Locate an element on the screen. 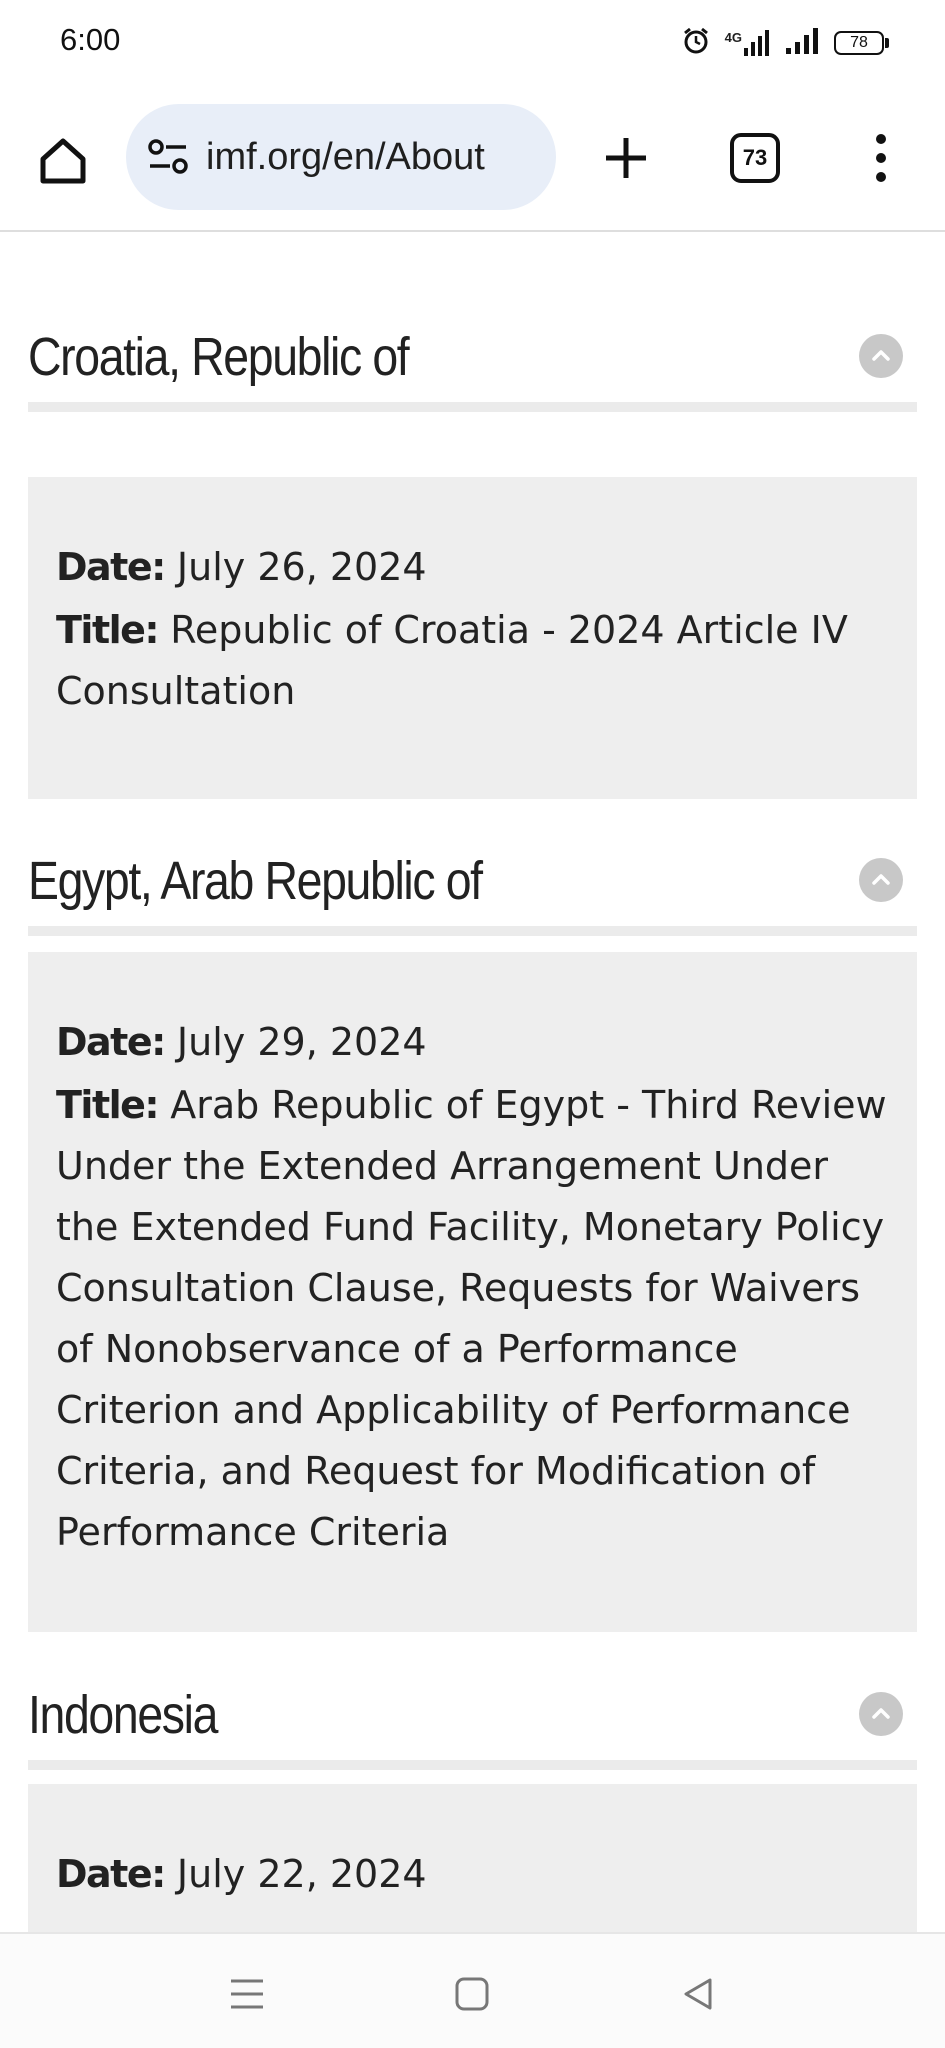 The width and height of the screenshot is (945, 2048). more-menu-button is located at coordinates (881, 158).